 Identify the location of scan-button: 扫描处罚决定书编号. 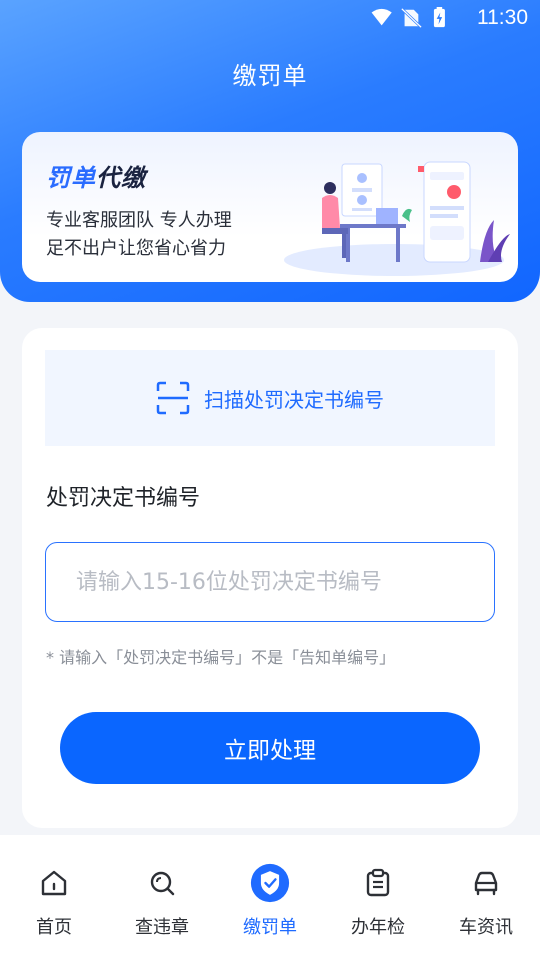
(270, 398).